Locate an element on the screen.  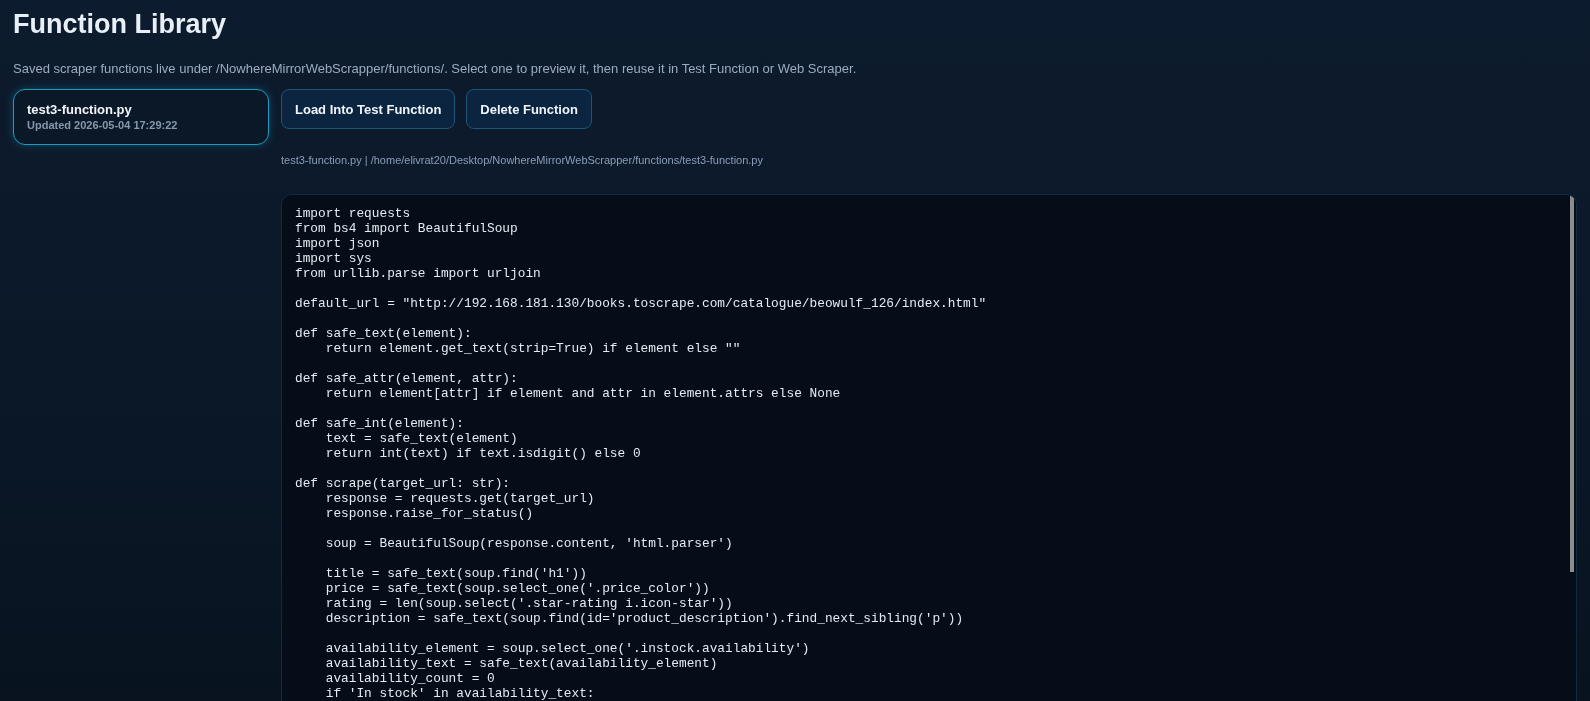
code-line: availability_element = soup.select_one('.instock.availability') is located at coordinates (567, 648).